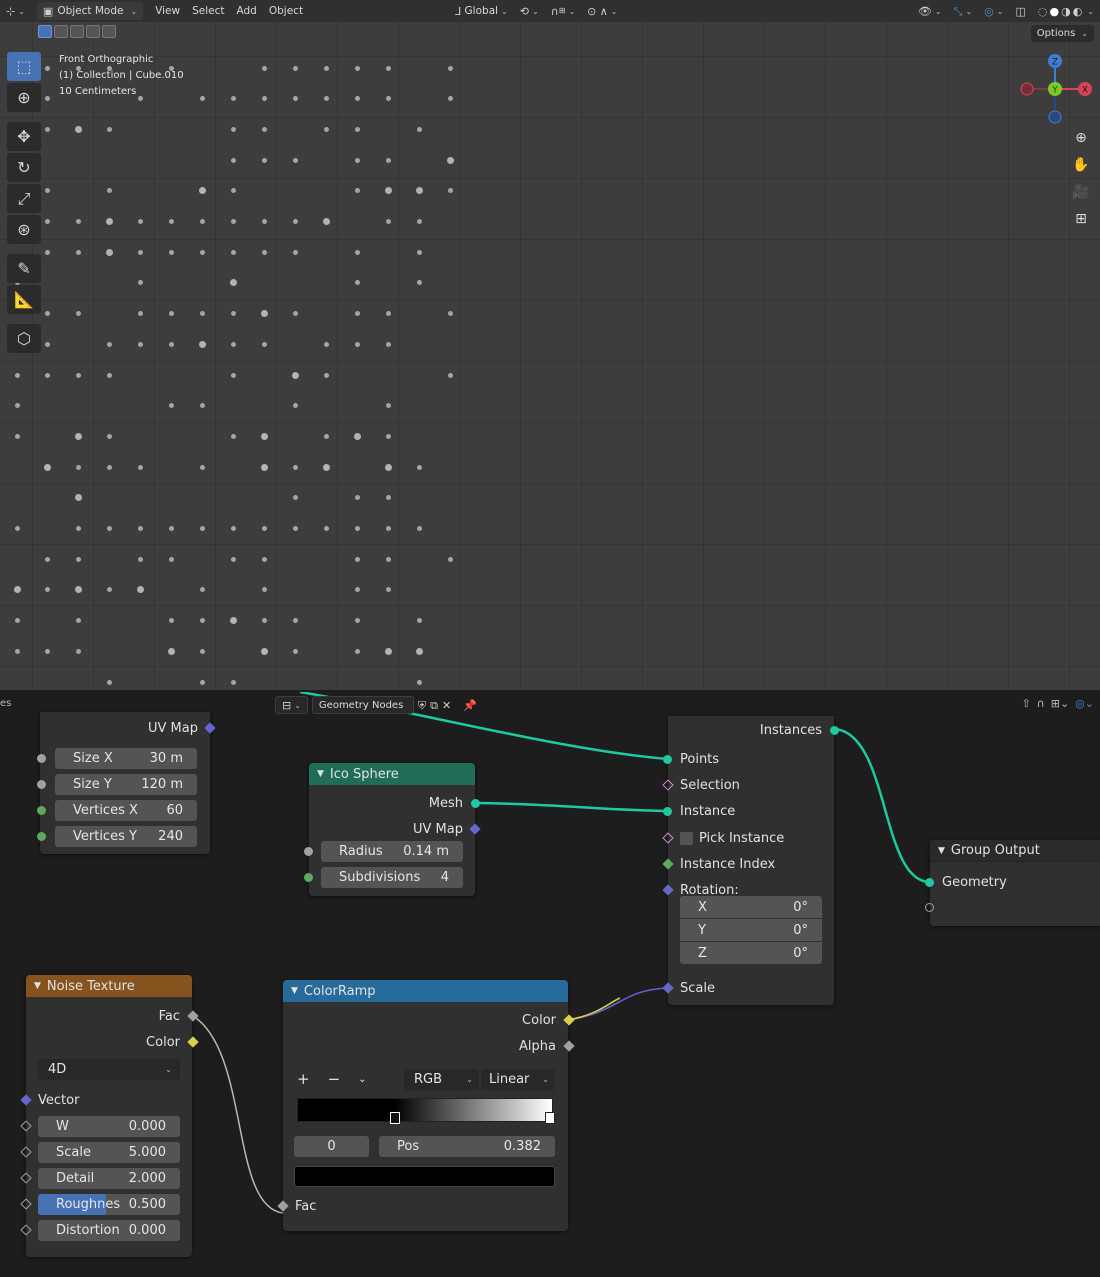  What do you see at coordinates (1020, 11) in the screenshot?
I see `xray-toggle: ◫` at bounding box center [1020, 11].